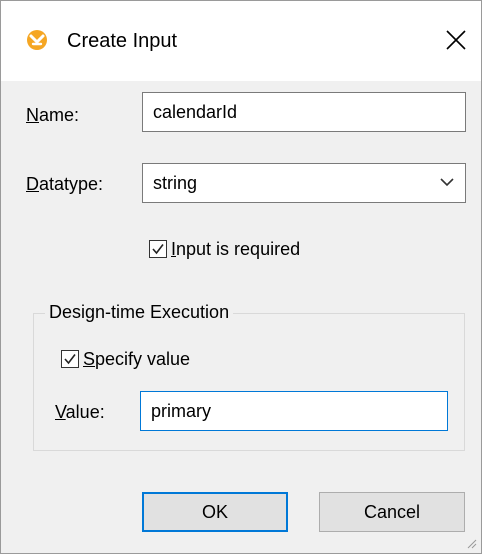 The image size is (482, 554). What do you see at coordinates (294, 411) in the screenshot?
I see `value-input: primary` at bounding box center [294, 411].